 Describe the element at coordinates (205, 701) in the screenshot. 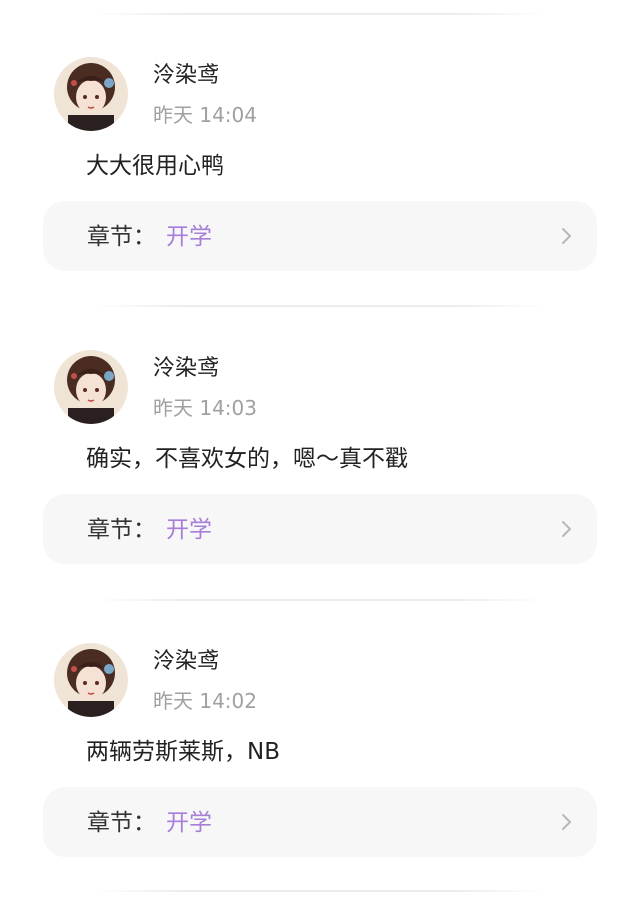

I see `comment-time: 昨天 14:02` at that location.